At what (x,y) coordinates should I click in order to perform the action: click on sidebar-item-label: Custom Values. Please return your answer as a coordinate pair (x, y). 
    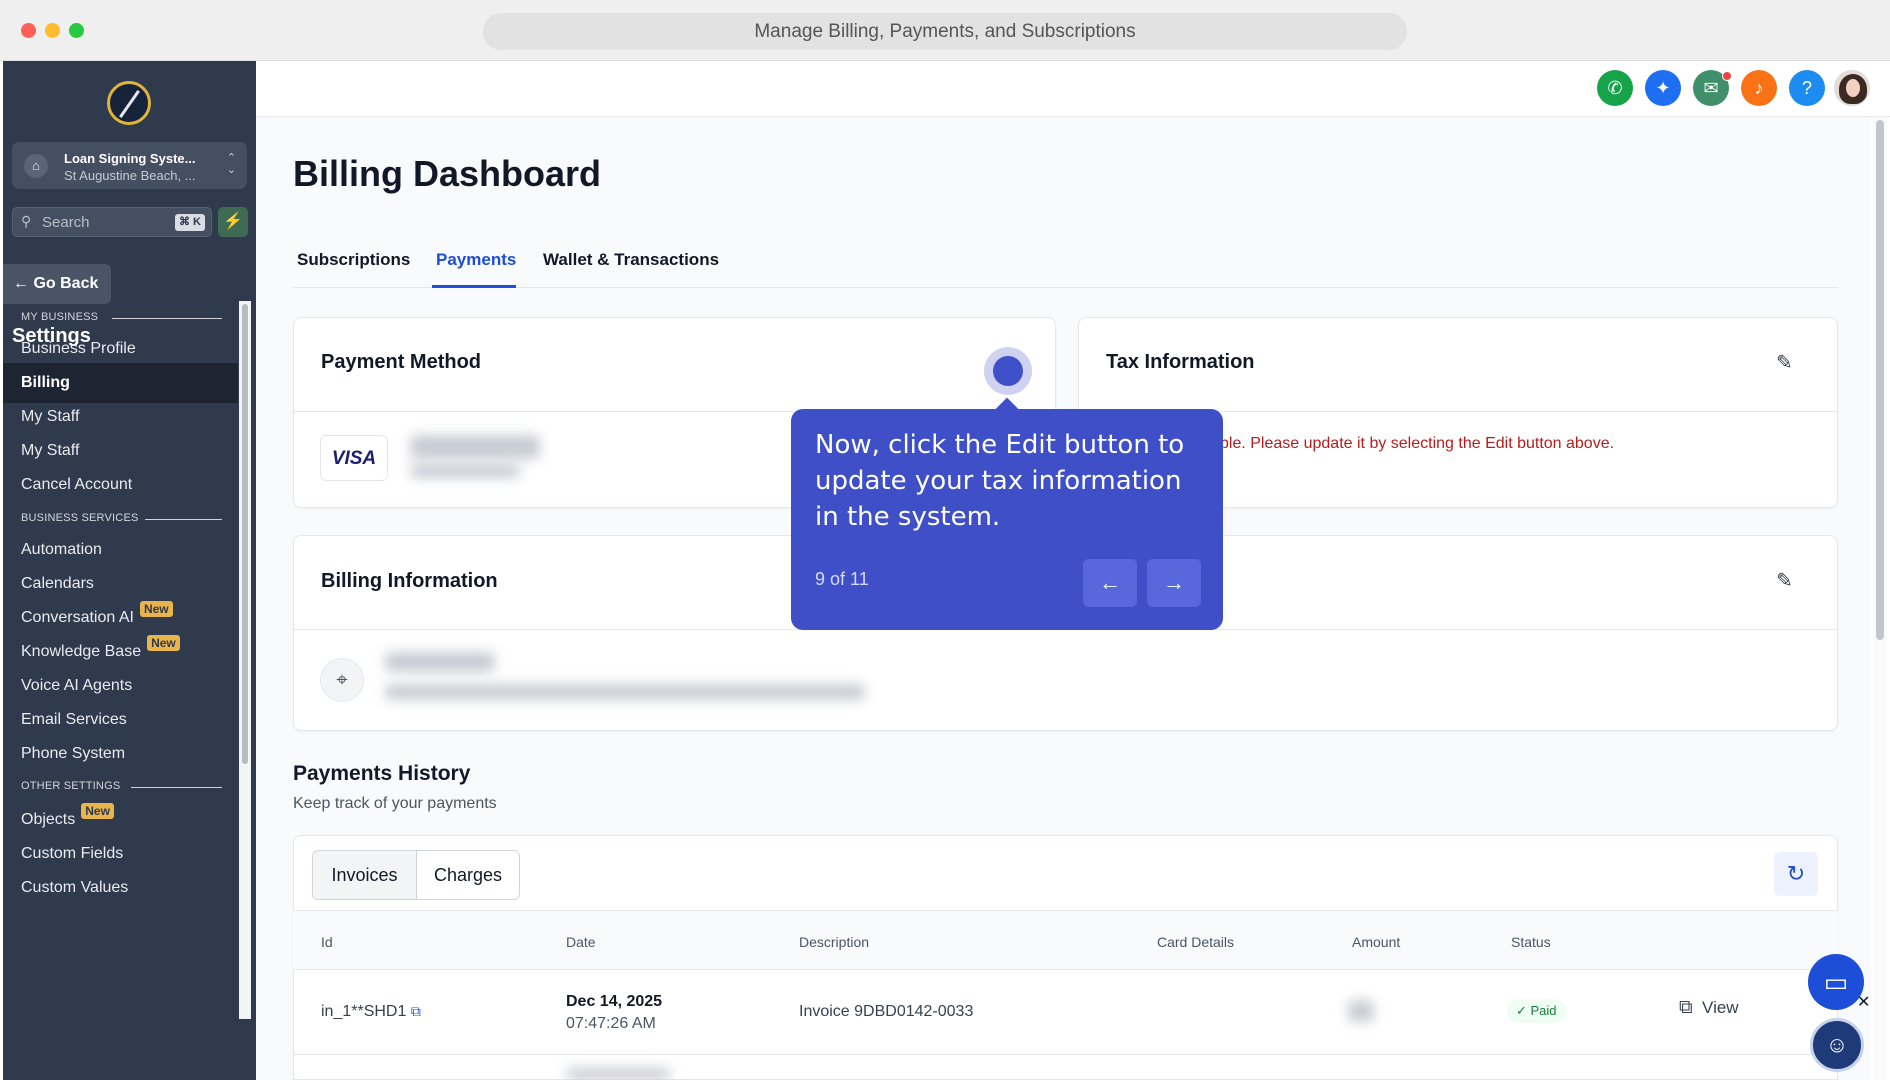
    Looking at the image, I should click on (75, 887).